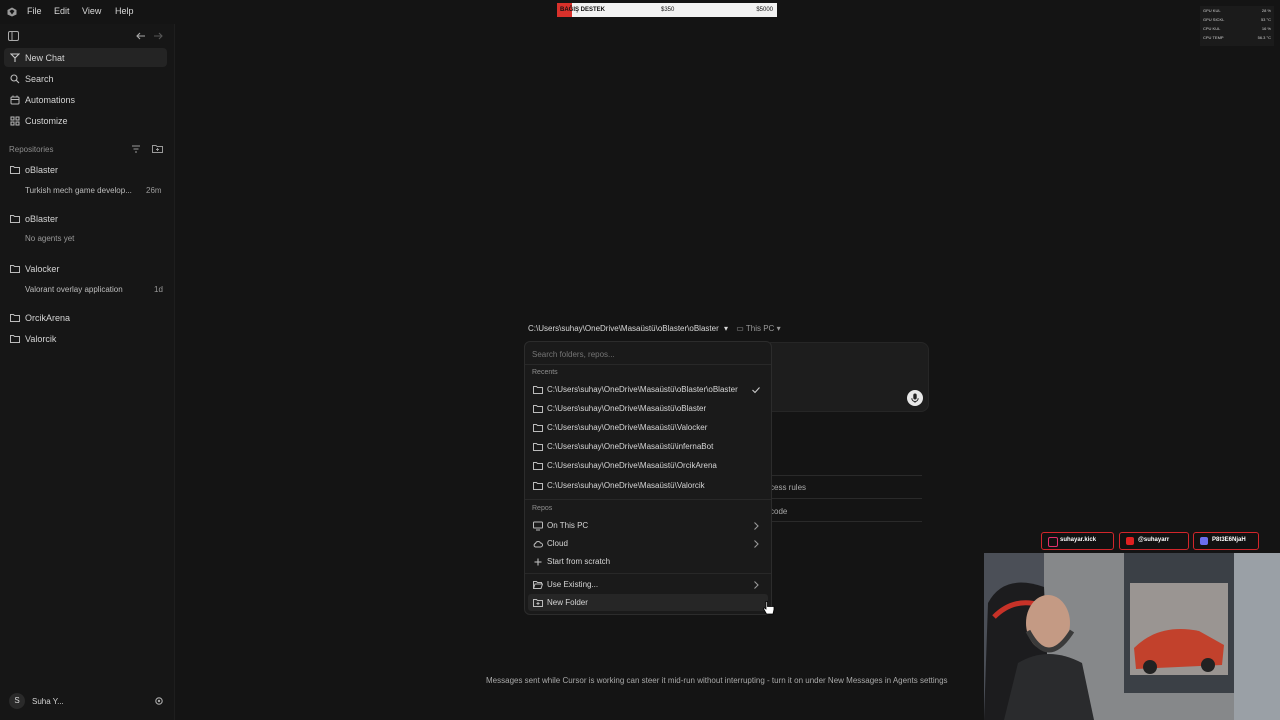 This screenshot has width=1280, height=720. What do you see at coordinates (50, 100) in the screenshot?
I see `nav-label: Automations` at bounding box center [50, 100].